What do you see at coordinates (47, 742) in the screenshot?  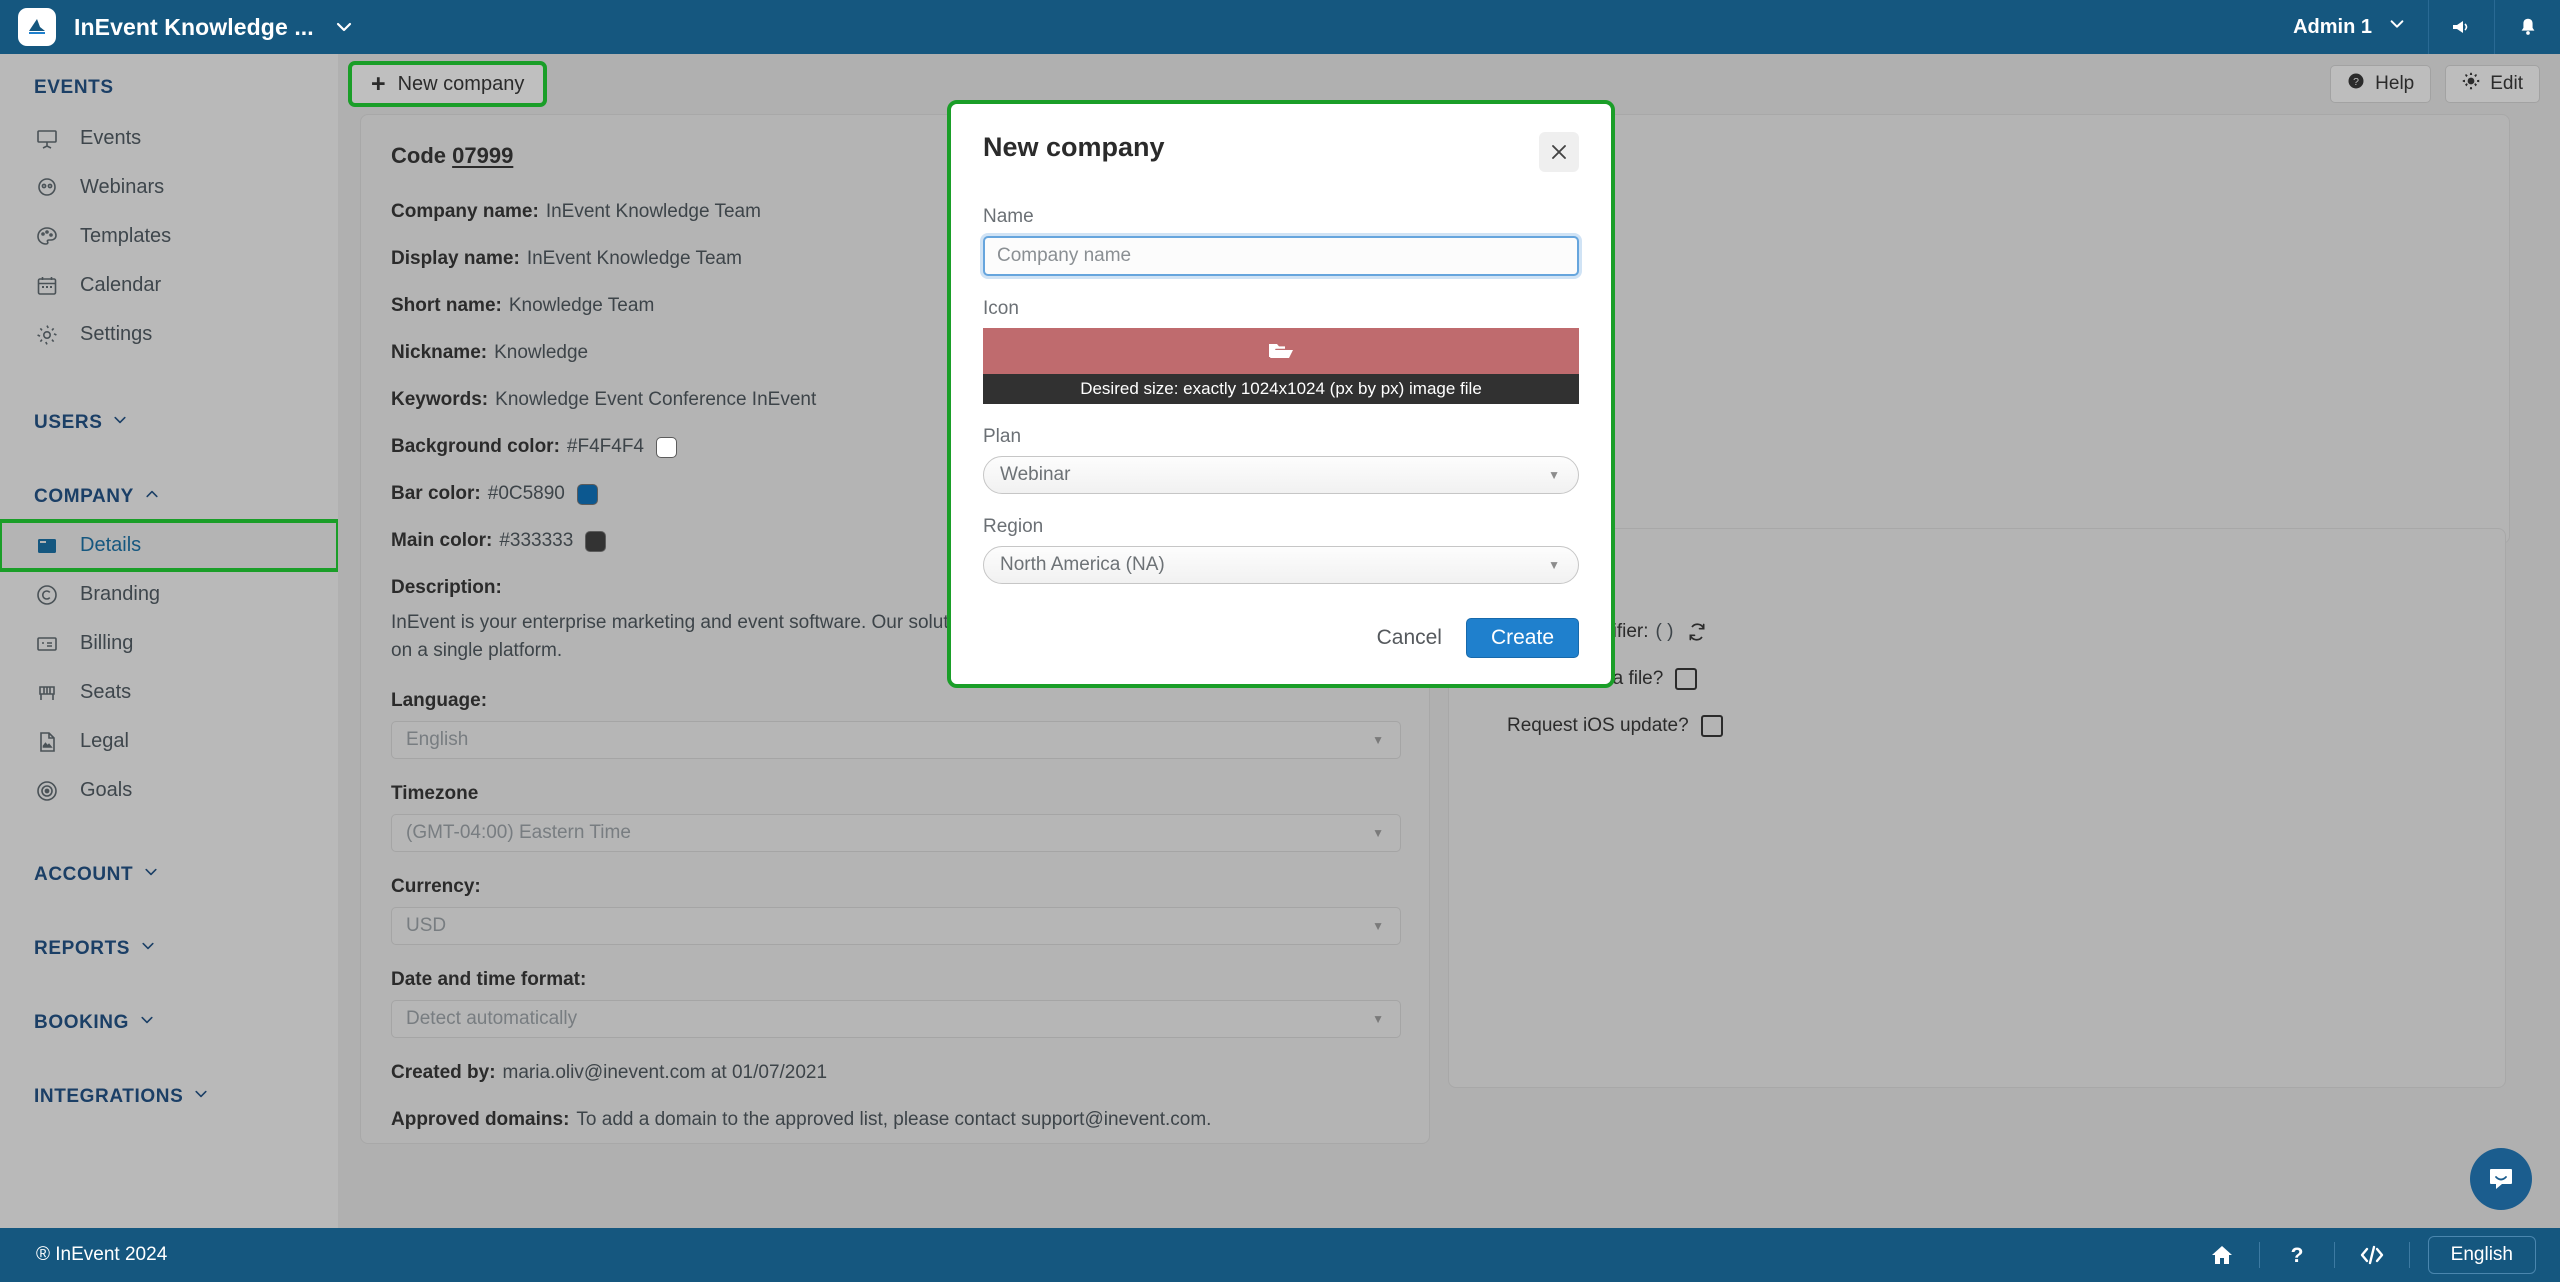 I see `document-icon` at bounding box center [47, 742].